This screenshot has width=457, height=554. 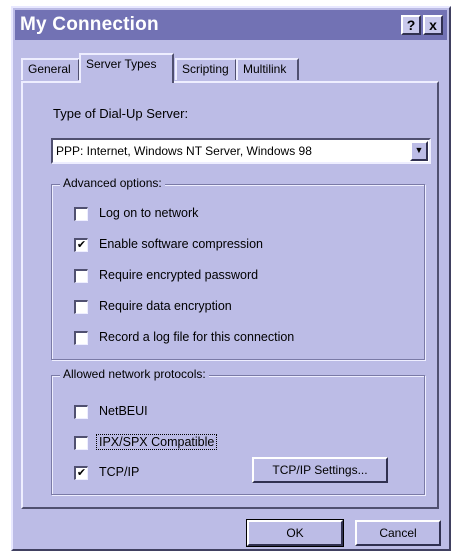 What do you see at coordinates (398, 533) in the screenshot?
I see `cancel-button: Cancel` at bounding box center [398, 533].